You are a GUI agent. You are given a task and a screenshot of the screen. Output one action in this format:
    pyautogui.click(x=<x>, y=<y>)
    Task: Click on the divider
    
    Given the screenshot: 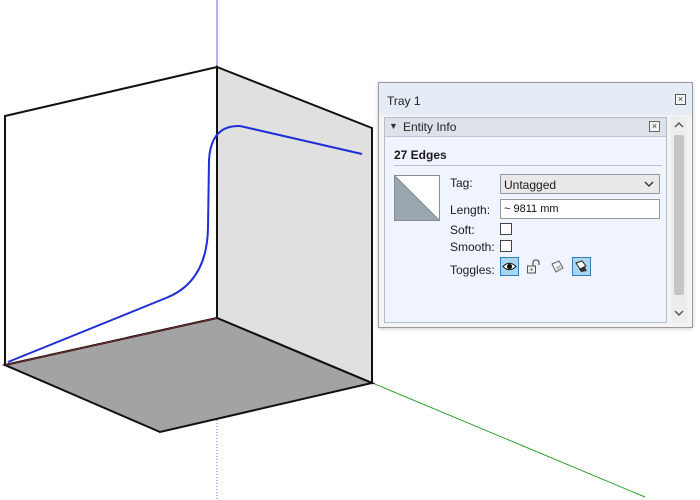 What is the action you would take?
    pyautogui.click(x=528, y=165)
    